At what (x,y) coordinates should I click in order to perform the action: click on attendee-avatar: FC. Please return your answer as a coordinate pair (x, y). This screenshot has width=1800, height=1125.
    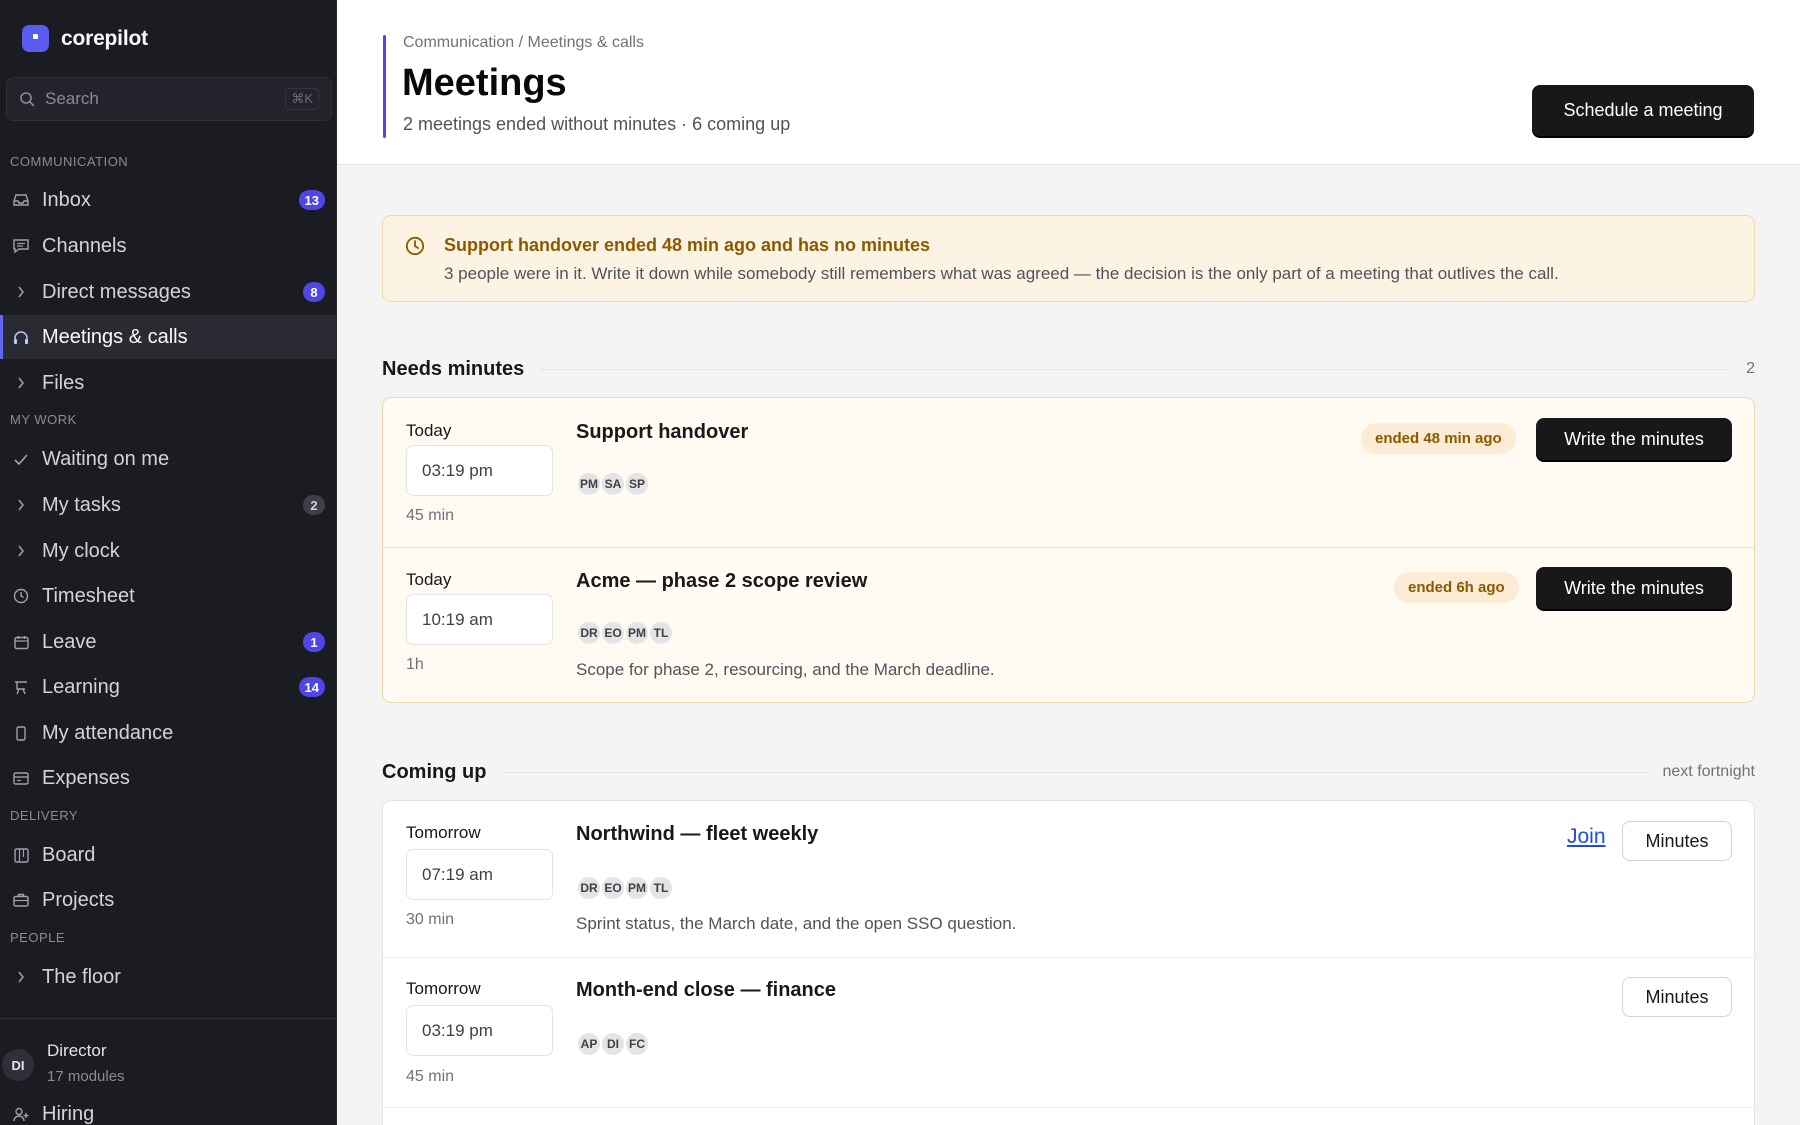
    Looking at the image, I should click on (637, 1044).